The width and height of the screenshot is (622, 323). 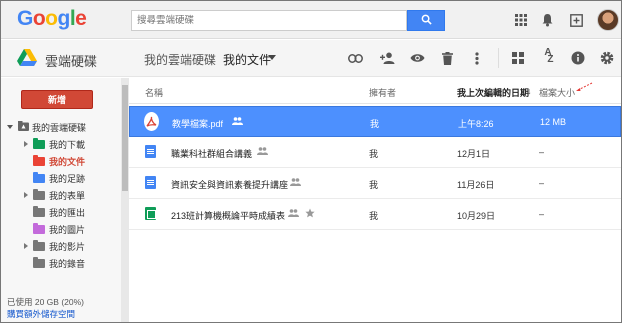 I want to click on drive-logo-icon, so click(x=27, y=58).